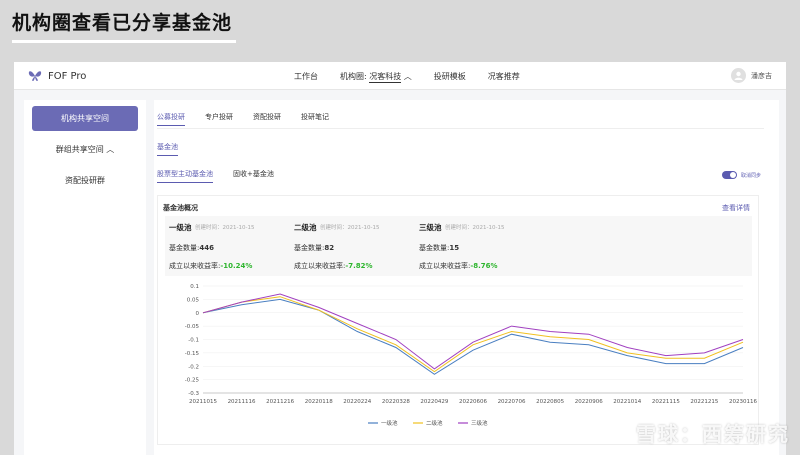 Image resolution: width=800 pixels, height=455 pixels. Describe the element at coordinates (750, 175) in the screenshot. I see `sync-label: 取消同步` at that location.